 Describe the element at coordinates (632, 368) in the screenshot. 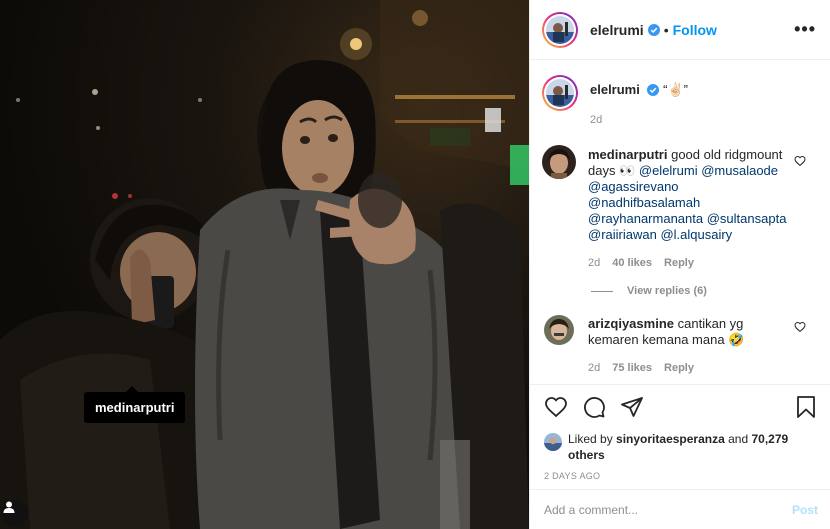

I see `comment-likes: 75 likes` at that location.